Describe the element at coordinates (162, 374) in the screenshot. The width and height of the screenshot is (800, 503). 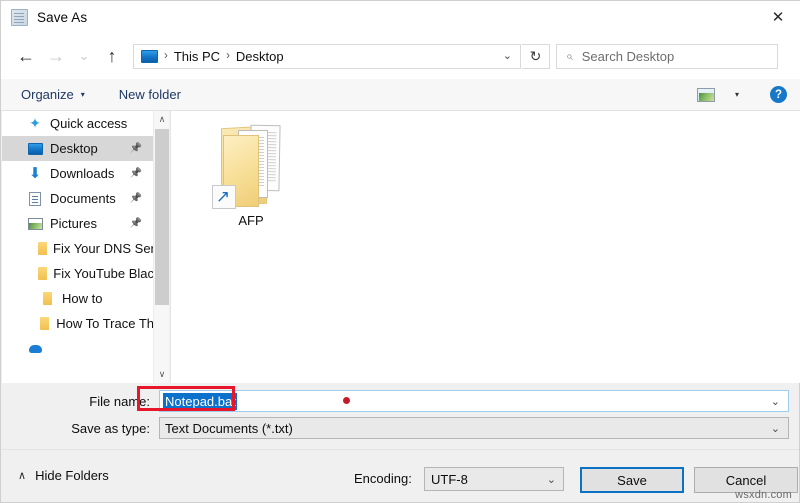
I see `scroll-down-icon: ∨` at that location.